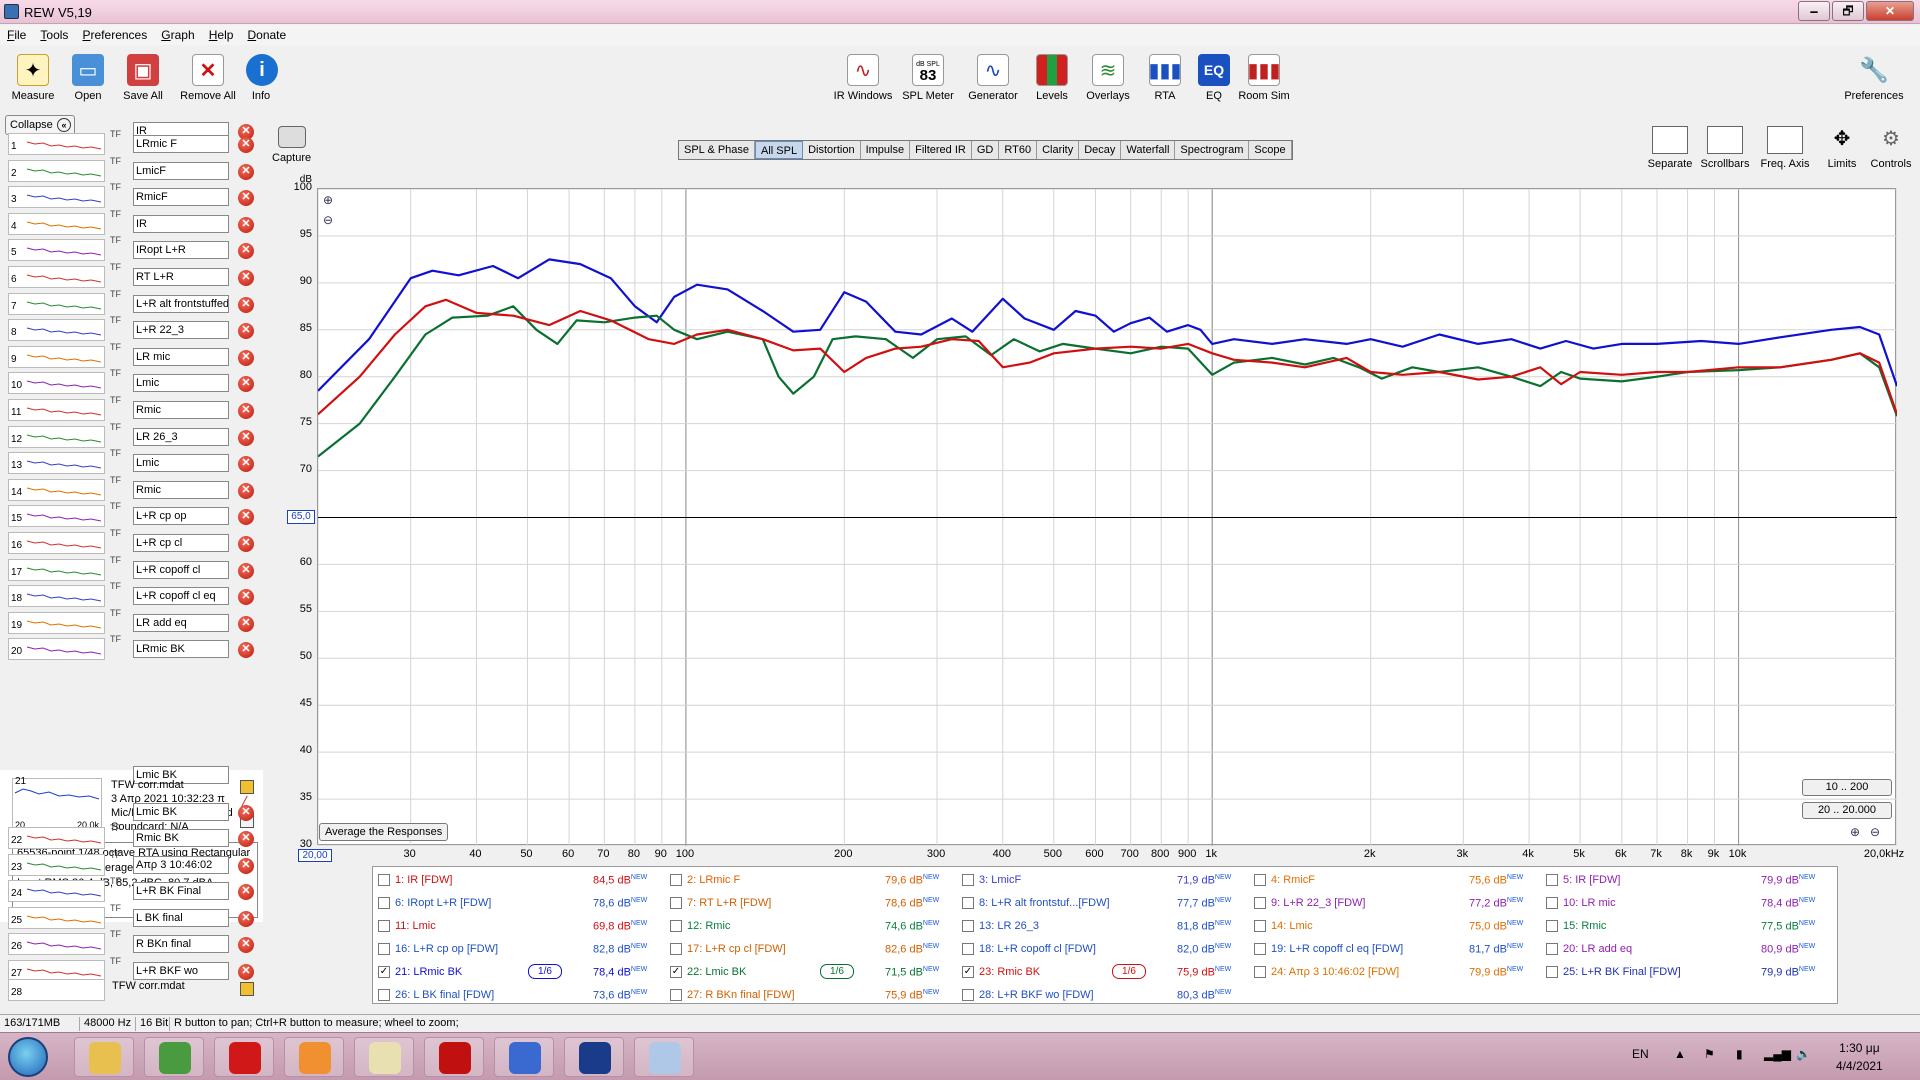 This screenshot has width=1920, height=1080. I want to click on measurement-thumbnail: 25, so click(56, 917).